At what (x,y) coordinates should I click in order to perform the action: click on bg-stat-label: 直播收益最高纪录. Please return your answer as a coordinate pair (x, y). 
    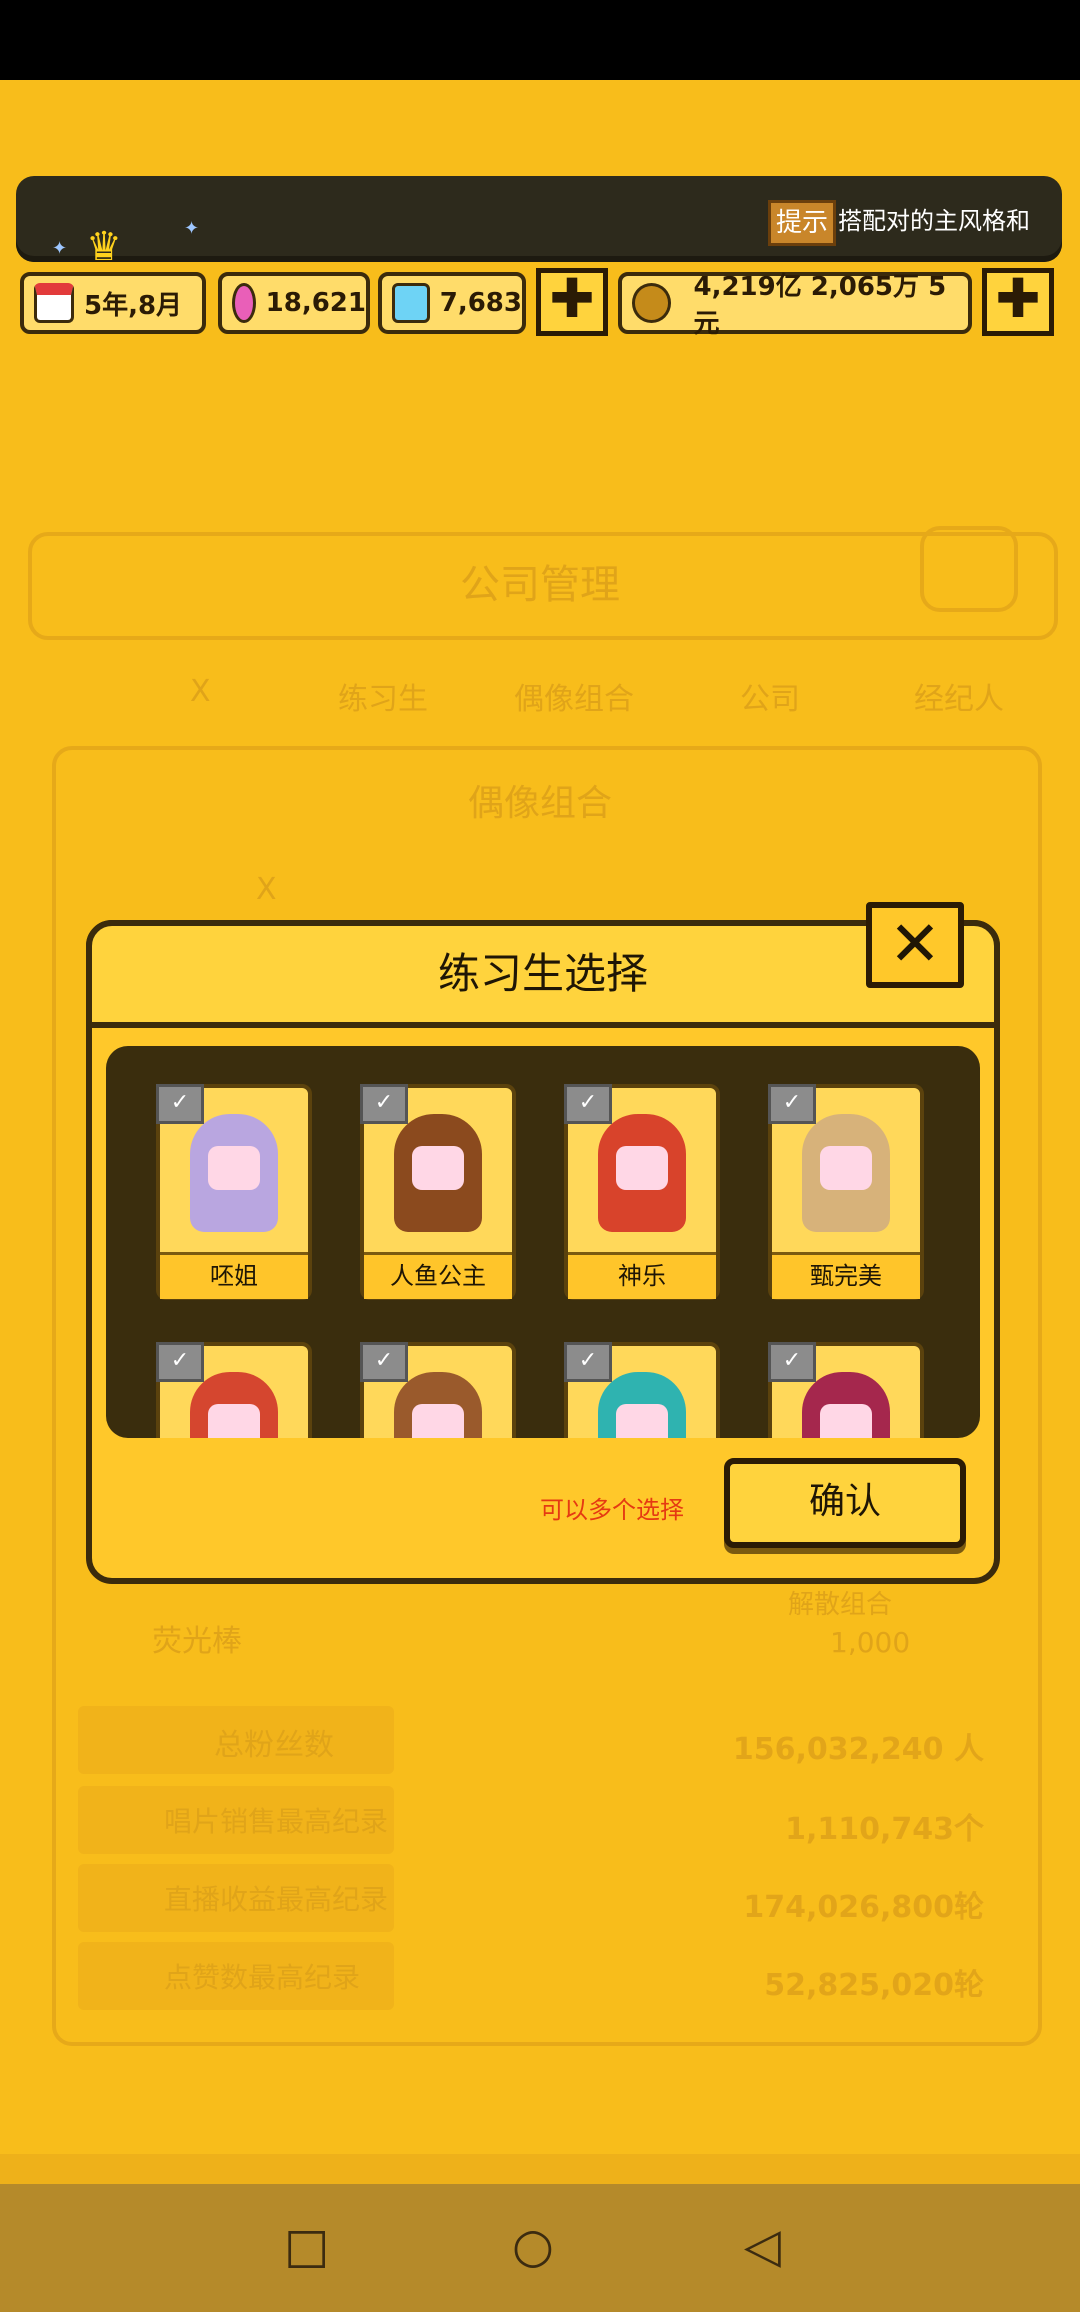
    Looking at the image, I should click on (276, 1899).